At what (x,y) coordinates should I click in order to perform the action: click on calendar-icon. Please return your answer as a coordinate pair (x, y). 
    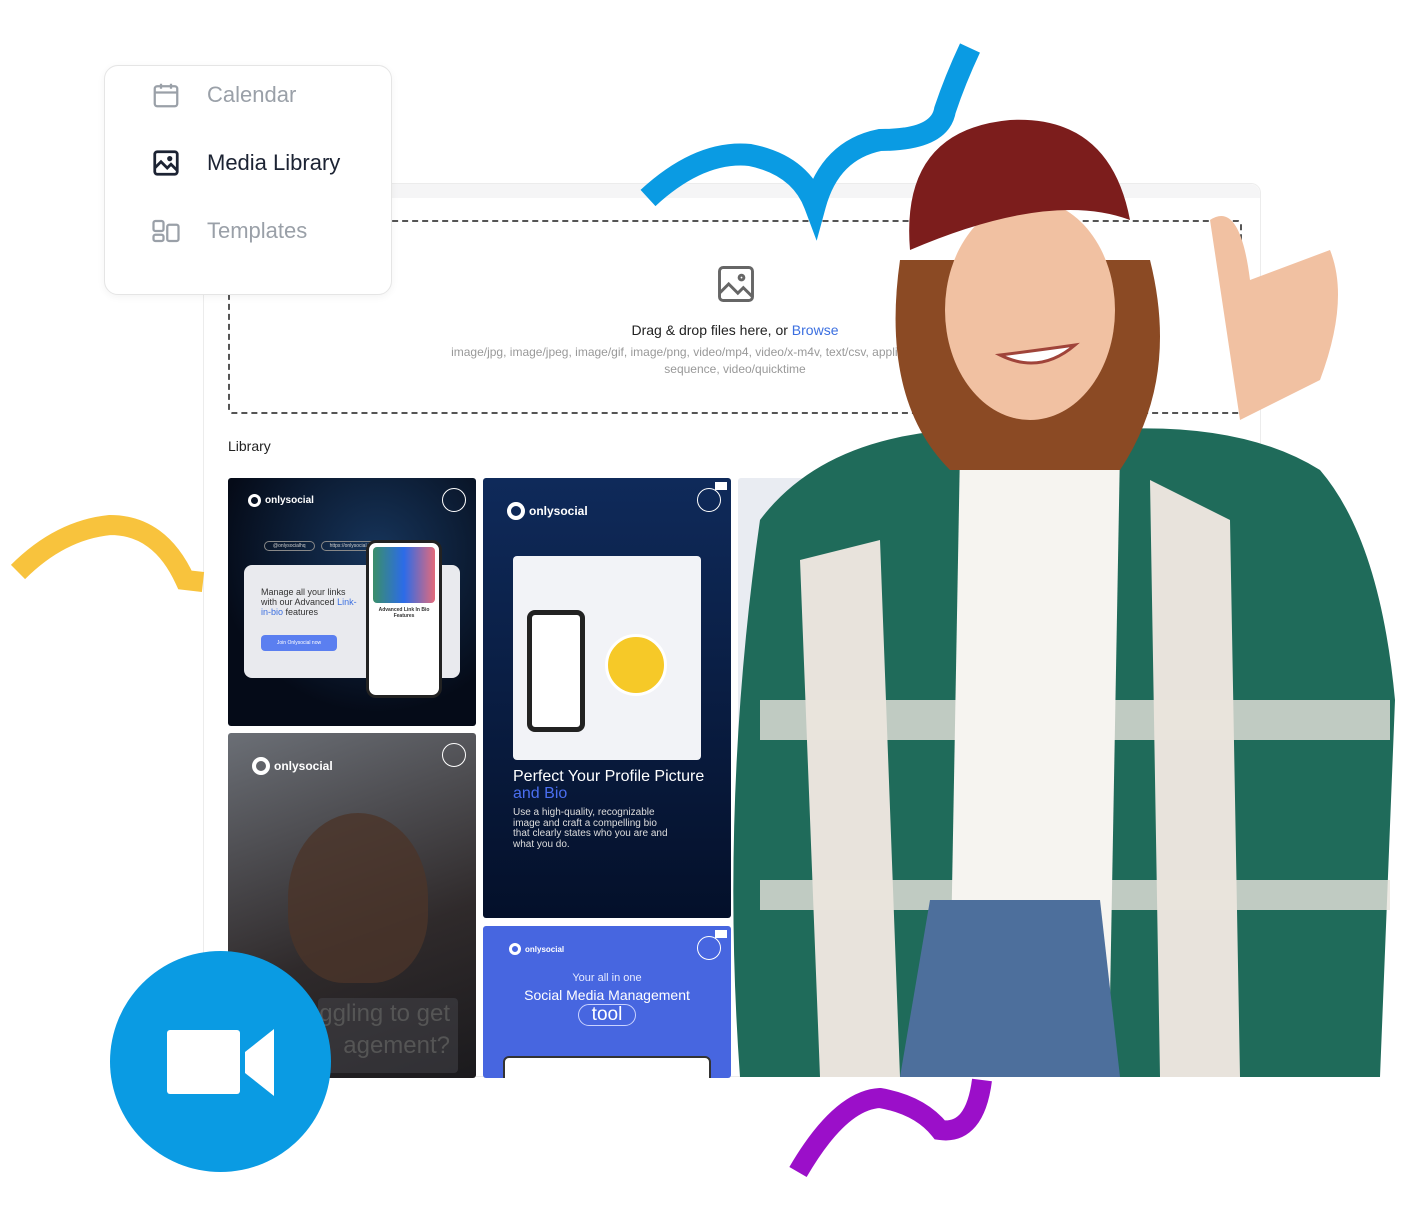
    Looking at the image, I should click on (166, 95).